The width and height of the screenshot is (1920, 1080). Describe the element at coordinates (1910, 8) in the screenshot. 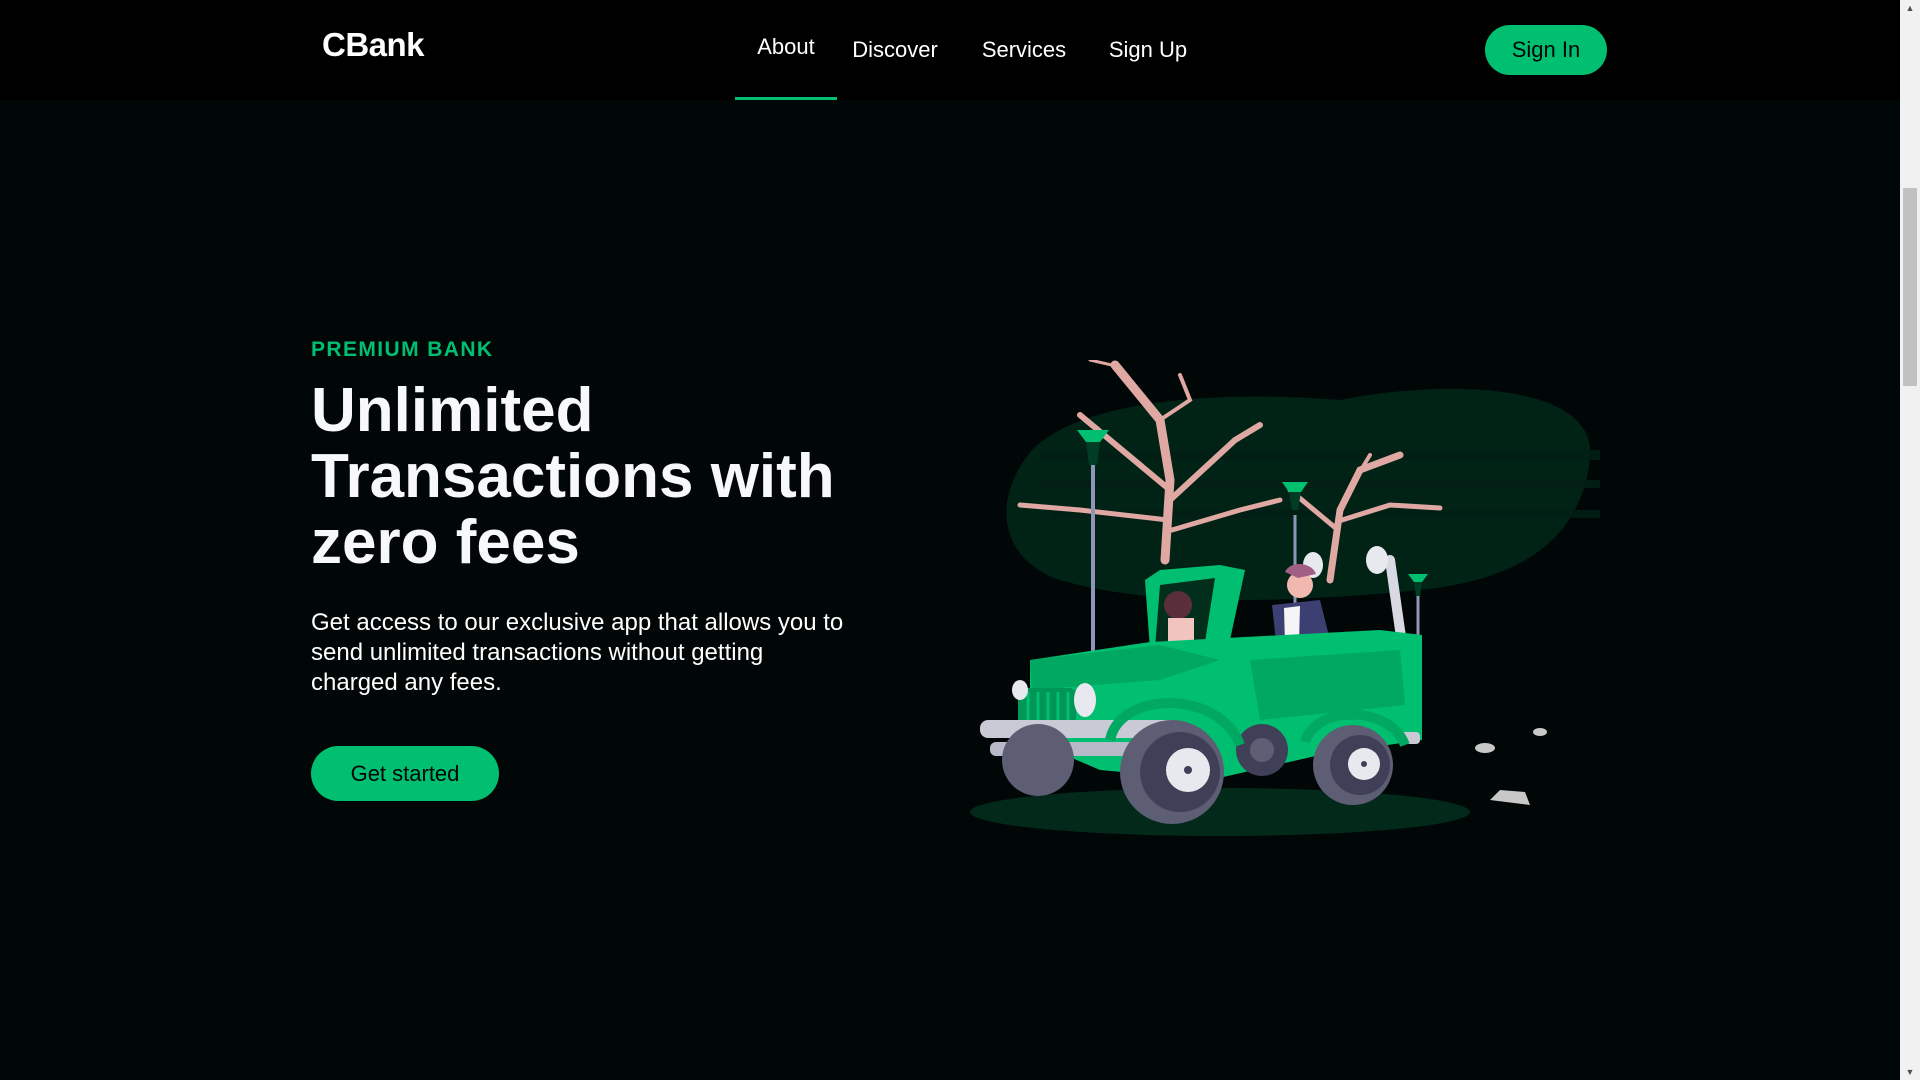

I see `scroll-up-arrow-icon: ▲` at that location.